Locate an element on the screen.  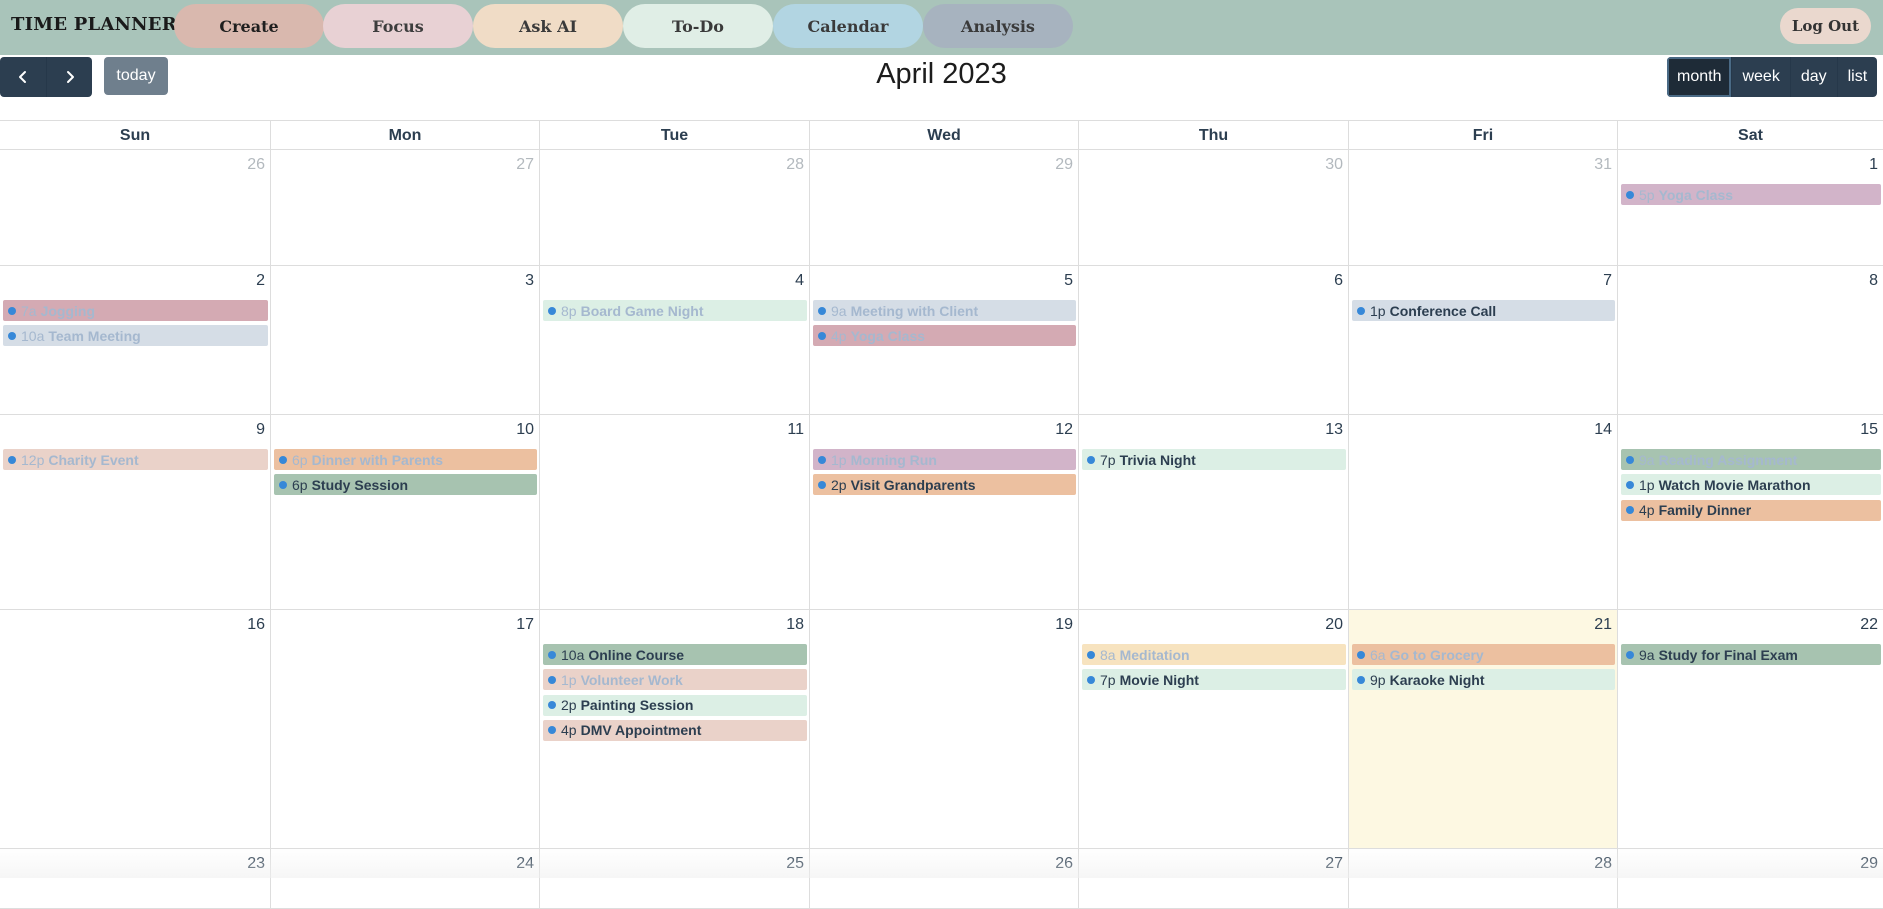
calendar-event: 2p Visit Grandparents is located at coordinates (944, 485).